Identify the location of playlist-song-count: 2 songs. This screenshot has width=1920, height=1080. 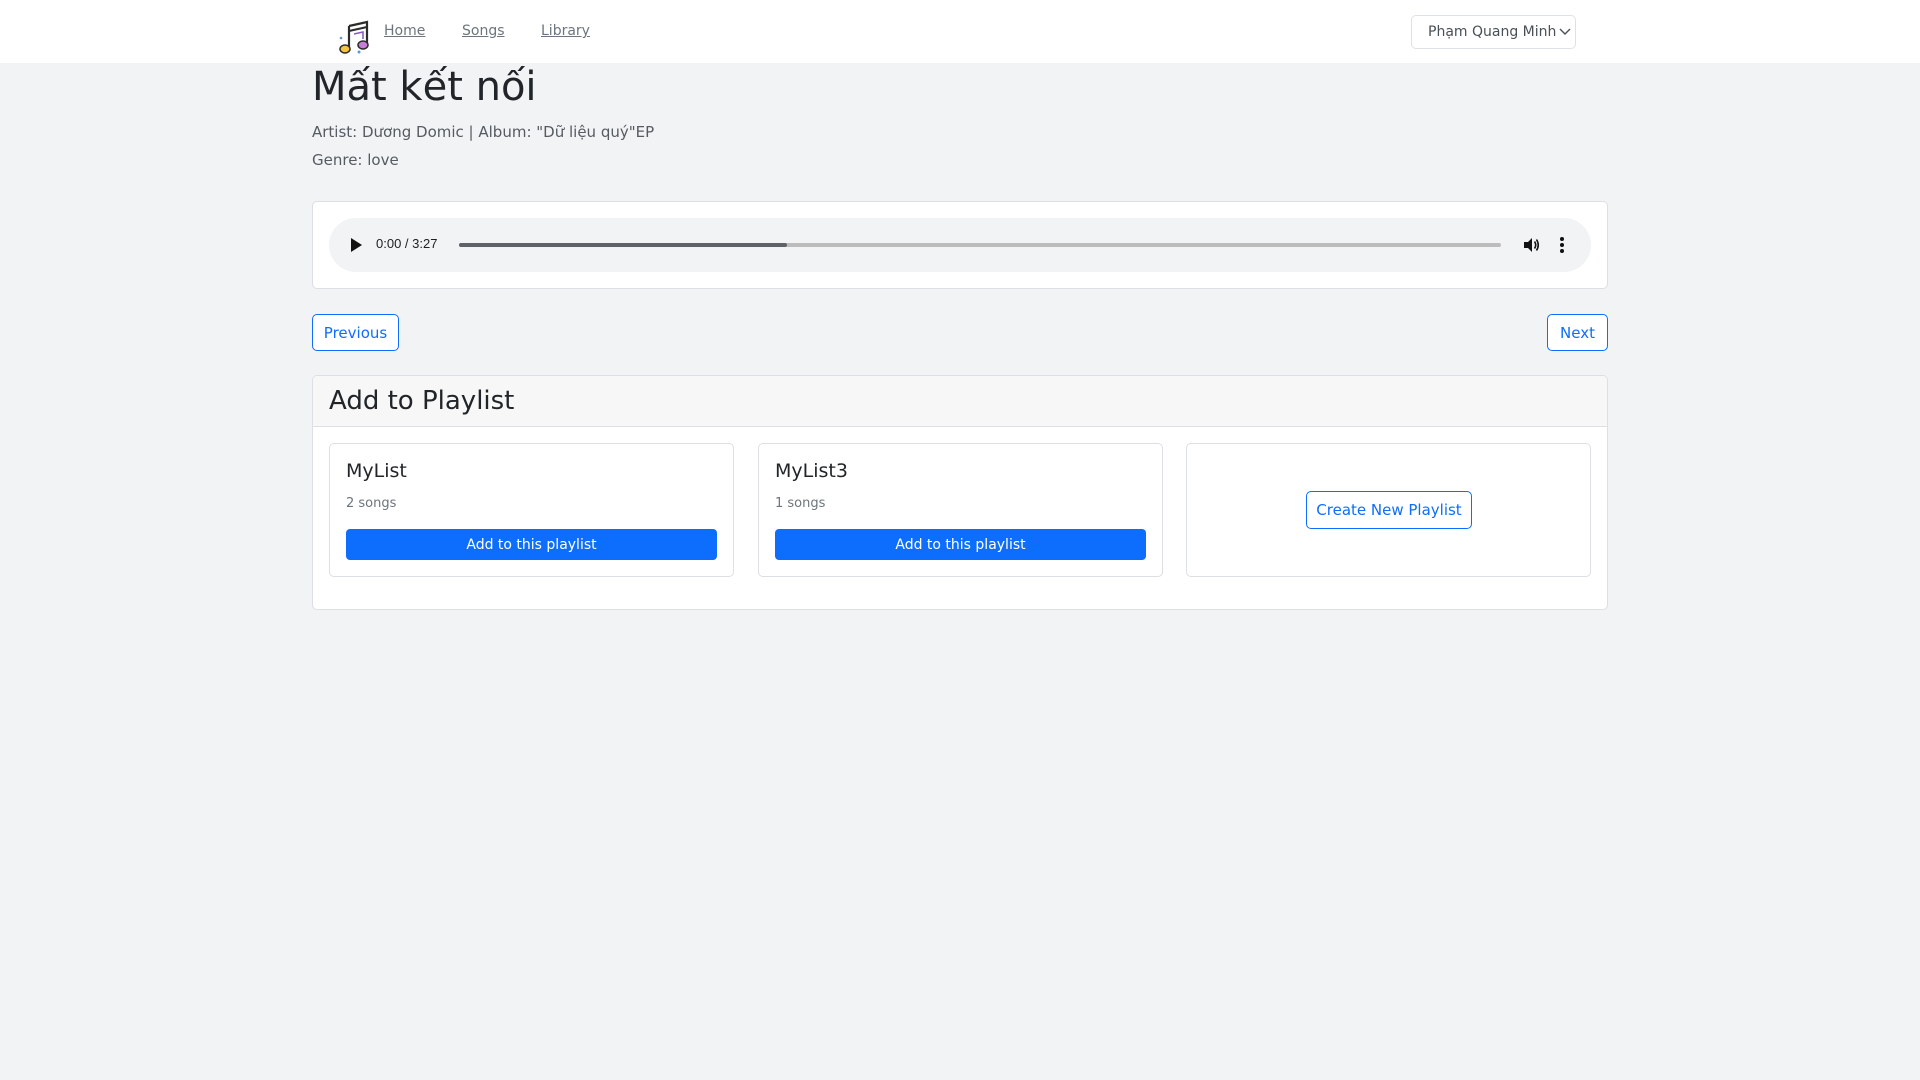
(371, 503).